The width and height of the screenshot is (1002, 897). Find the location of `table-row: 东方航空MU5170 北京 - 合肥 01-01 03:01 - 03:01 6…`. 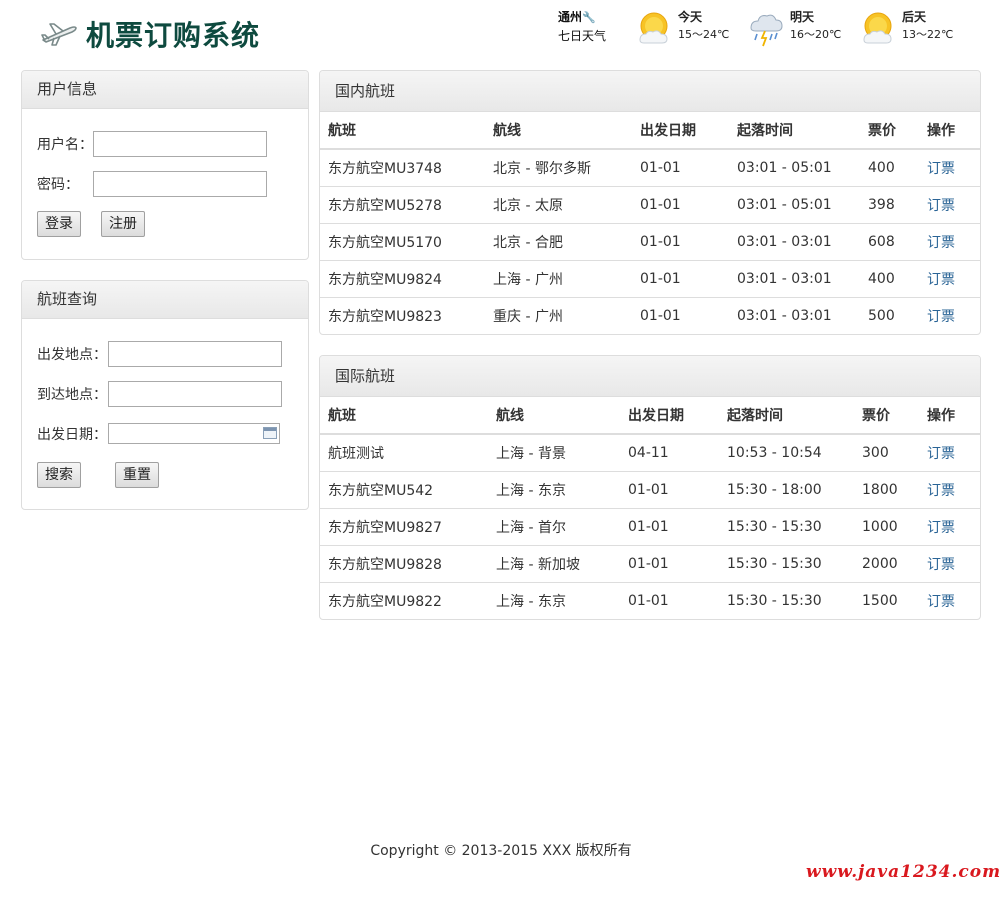

table-row: 东方航空MU5170 北京 - 合肥 01-01 03:01 - 03:01 6… is located at coordinates (650, 241).